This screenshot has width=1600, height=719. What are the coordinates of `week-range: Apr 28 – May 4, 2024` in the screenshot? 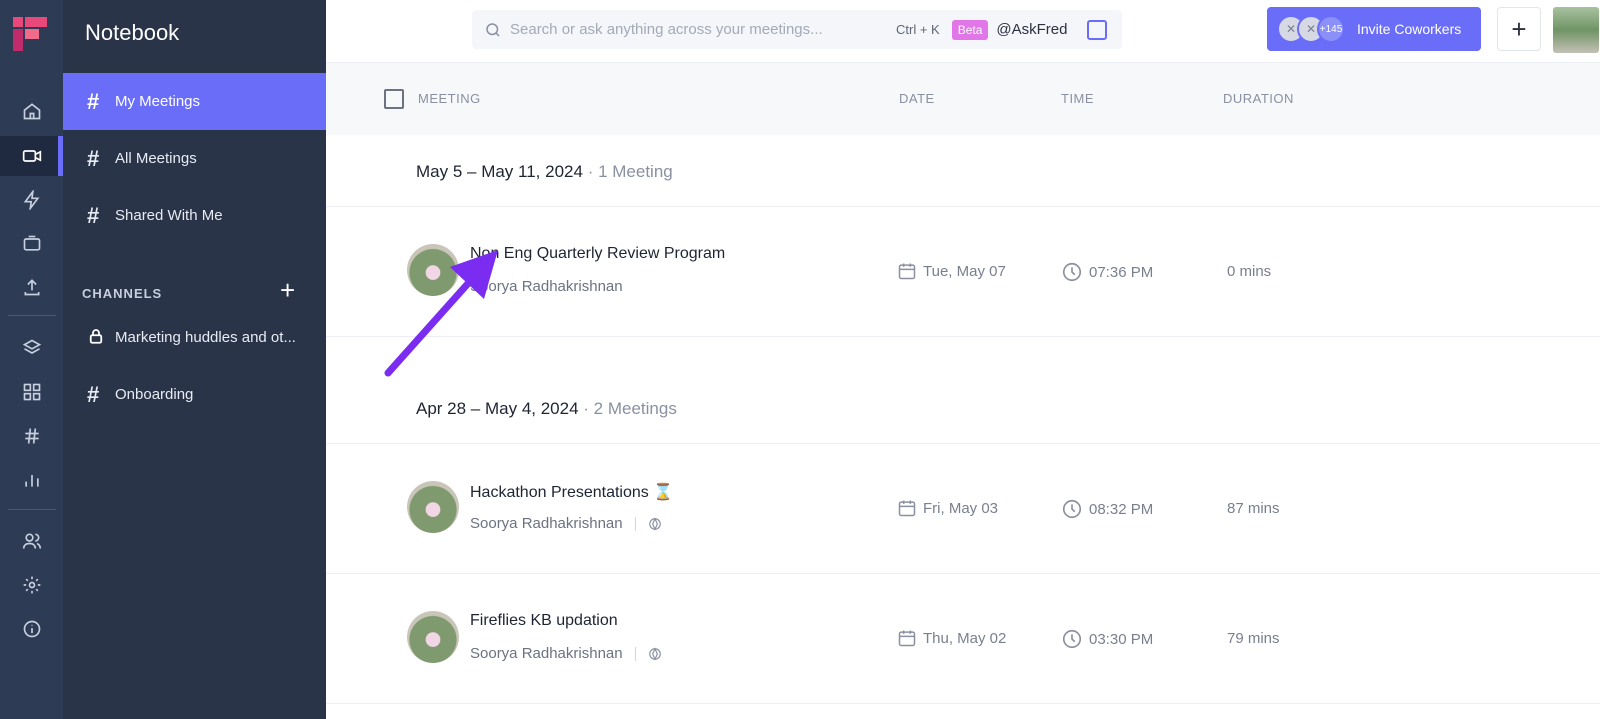 It's located at (497, 408).